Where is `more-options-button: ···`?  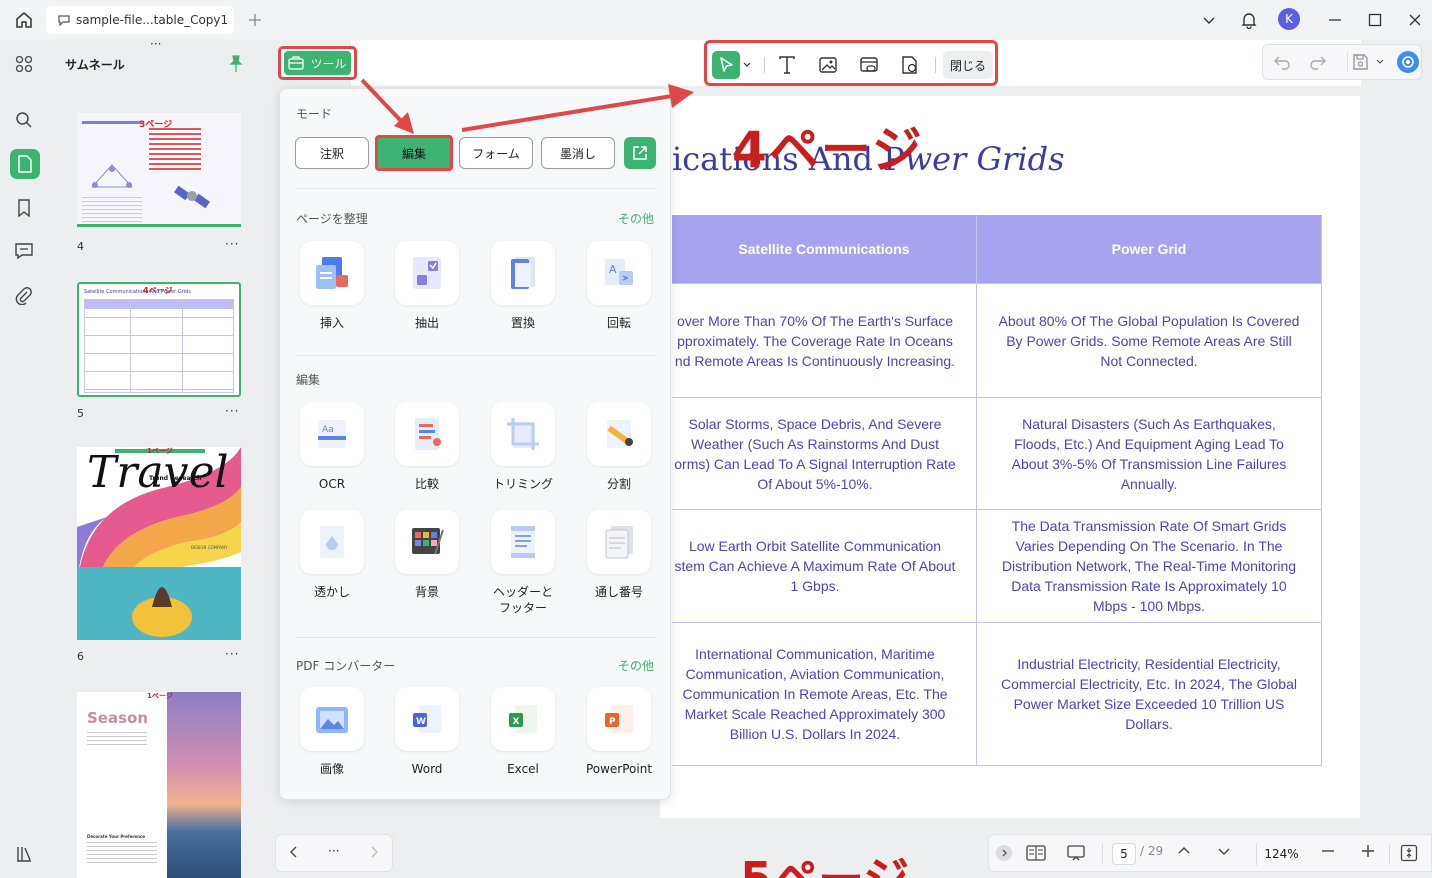
more-options-button: ··· is located at coordinates (333, 851).